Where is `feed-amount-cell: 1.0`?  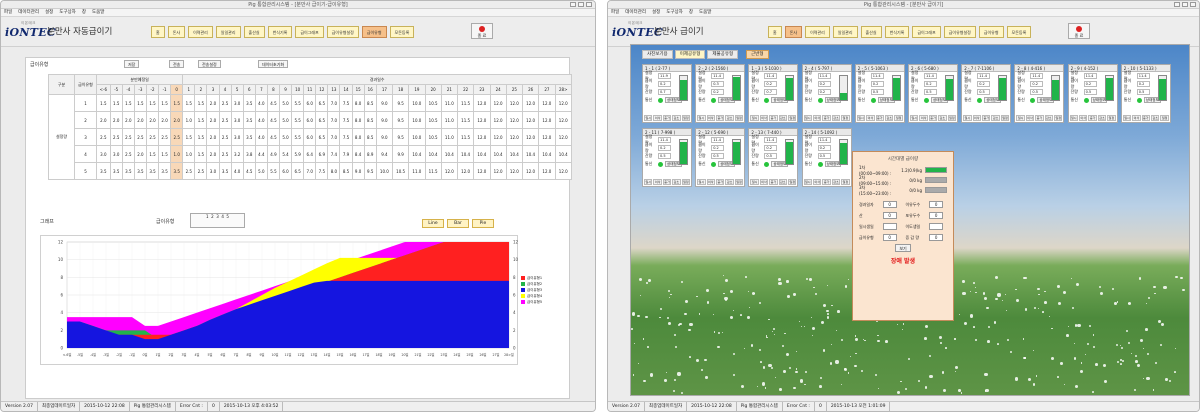
feed-amount-cell: 1.0 is located at coordinates (177, 154).